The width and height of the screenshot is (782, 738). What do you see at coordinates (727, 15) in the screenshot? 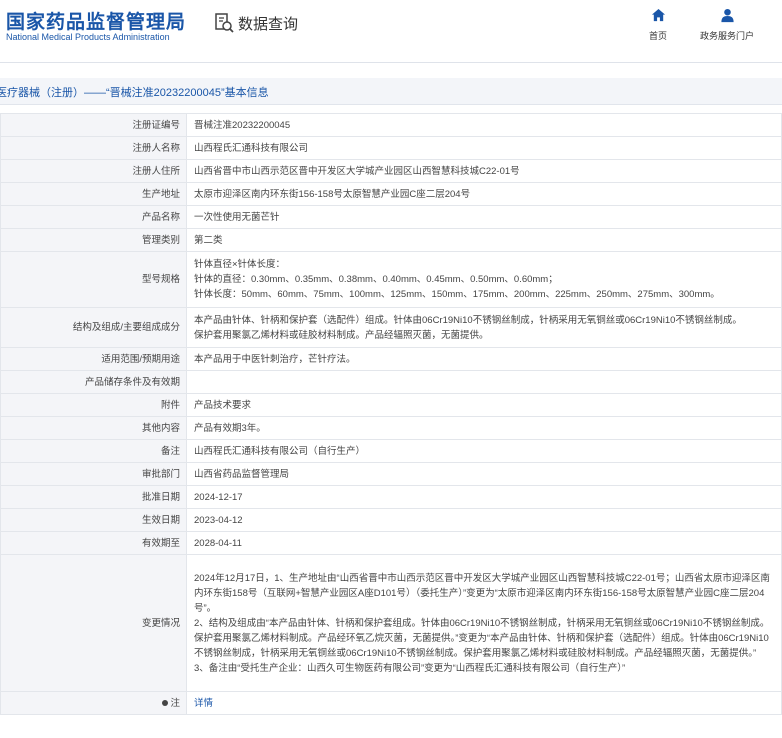
I see `user-icon` at bounding box center [727, 15].